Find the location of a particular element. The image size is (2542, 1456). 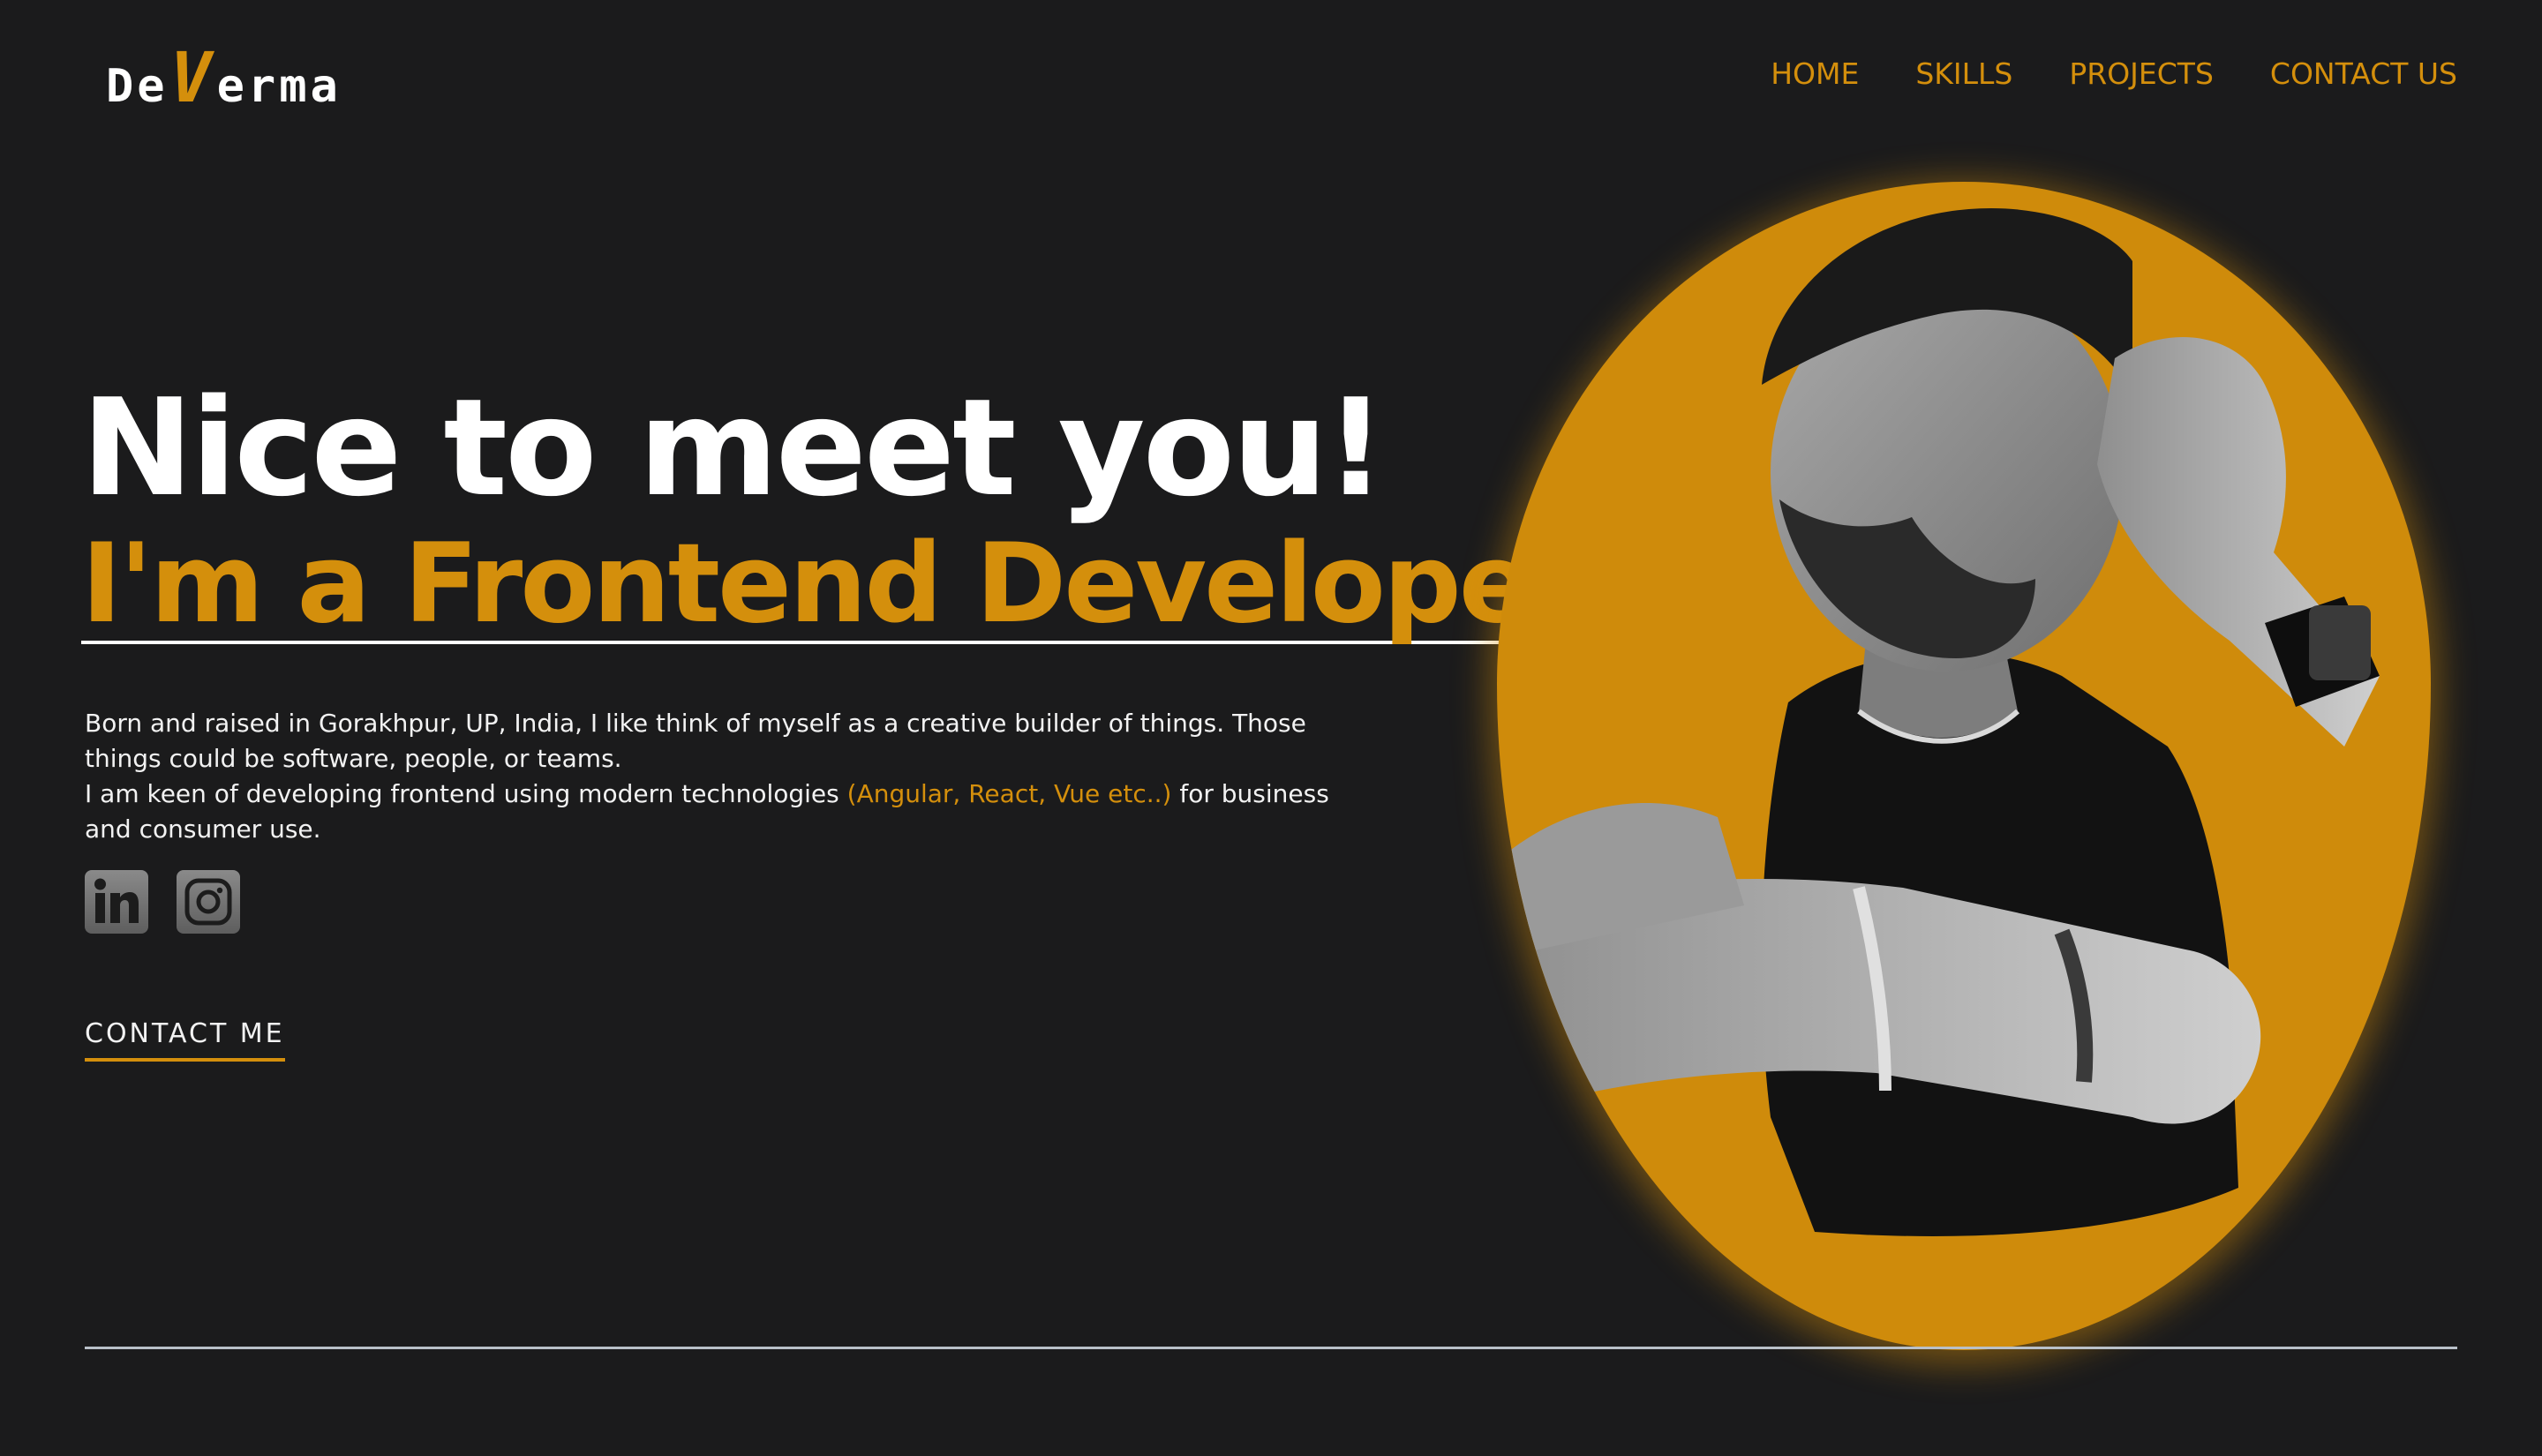

hero-role: I'm a Frontend Developer. is located at coordinates (849, 584).